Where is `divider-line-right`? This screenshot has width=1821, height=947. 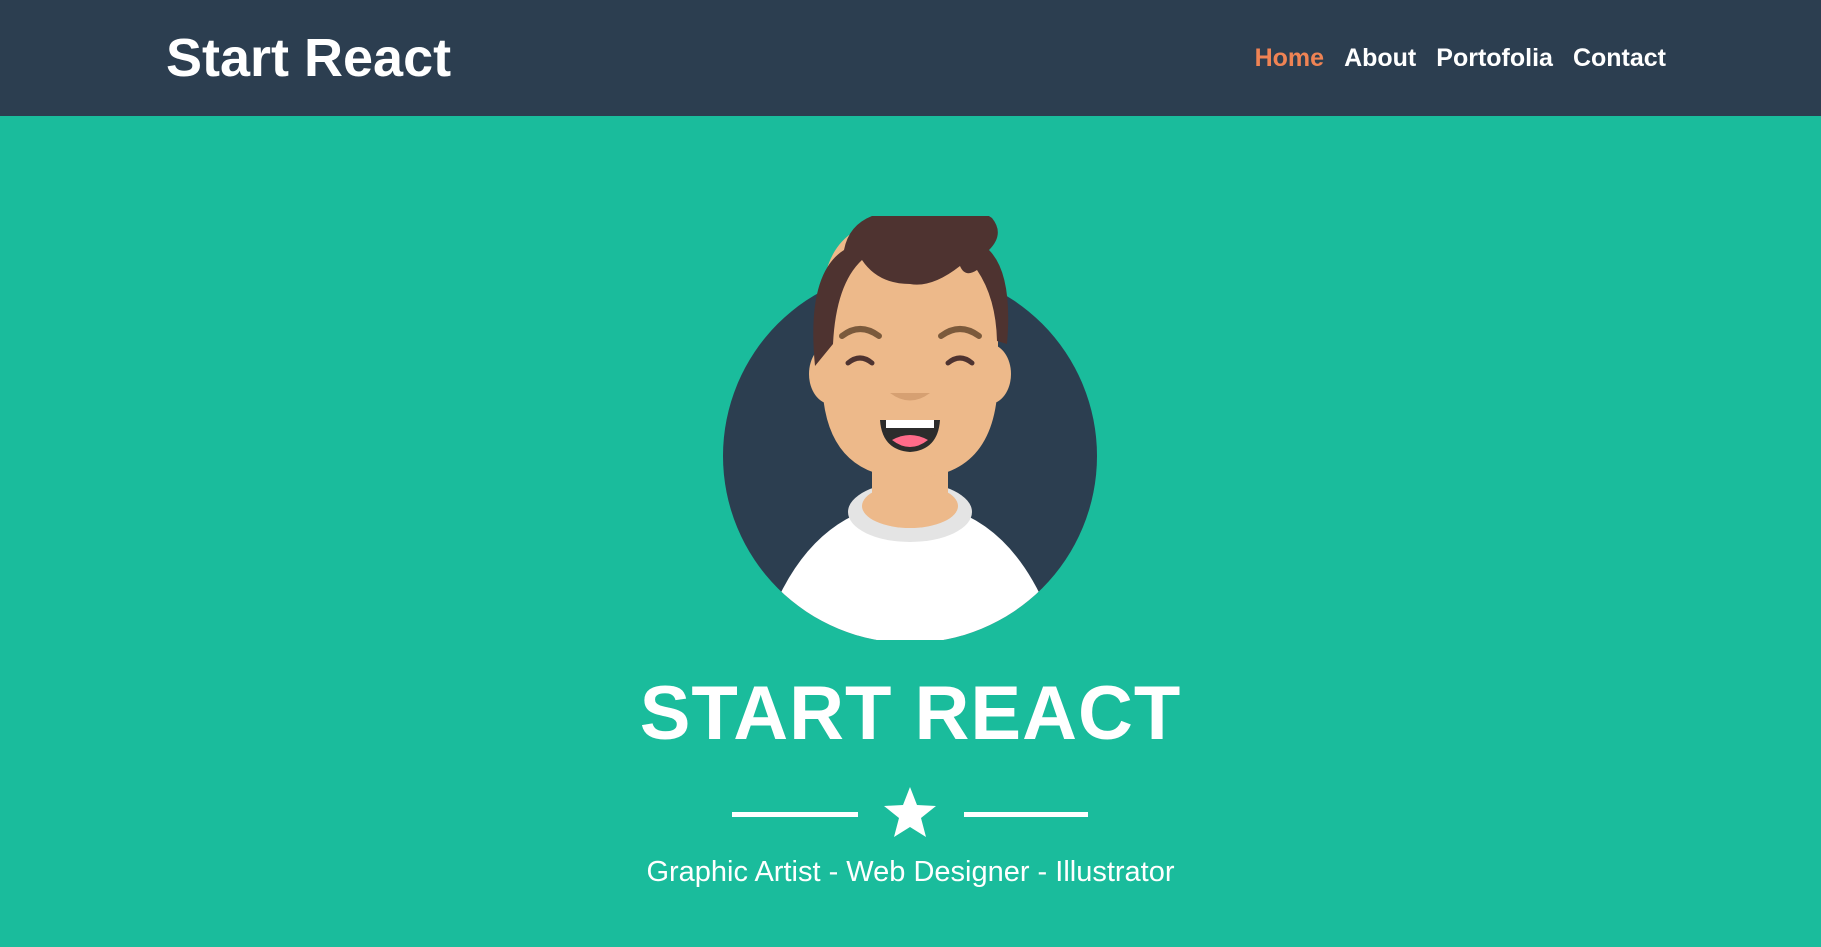 divider-line-right is located at coordinates (1026, 814).